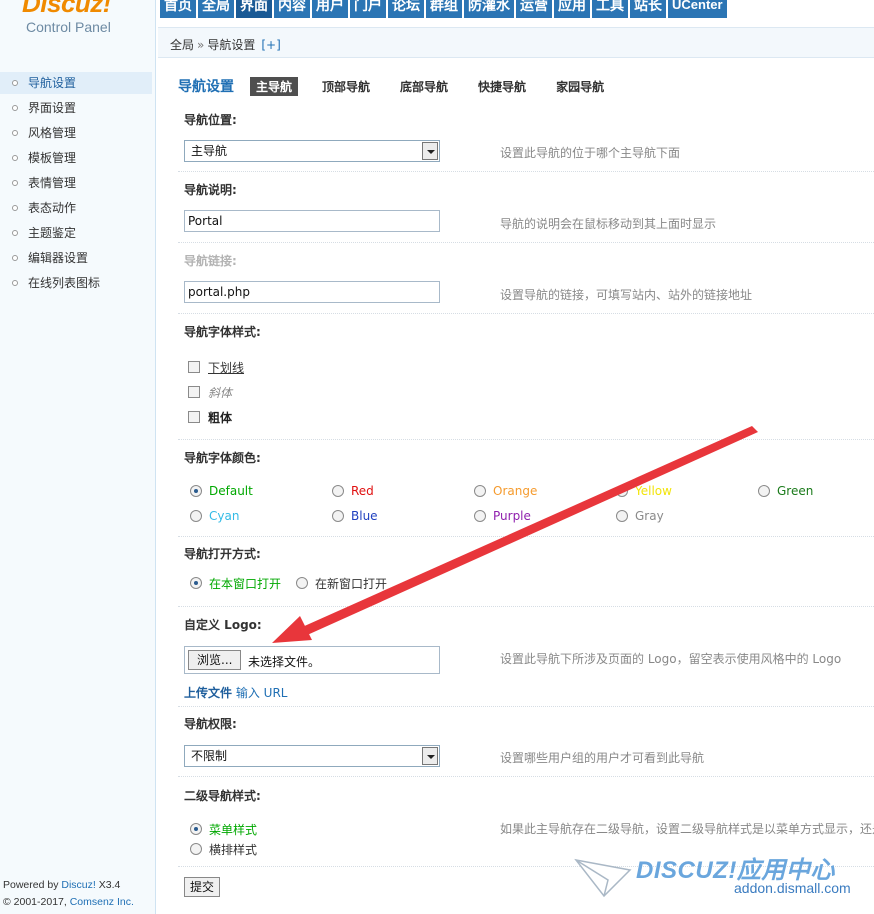 The width and height of the screenshot is (874, 914). What do you see at coordinates (216, 367) in the screenshot?
I see `underline-option: 下划线` at bounding box center [216, 367].